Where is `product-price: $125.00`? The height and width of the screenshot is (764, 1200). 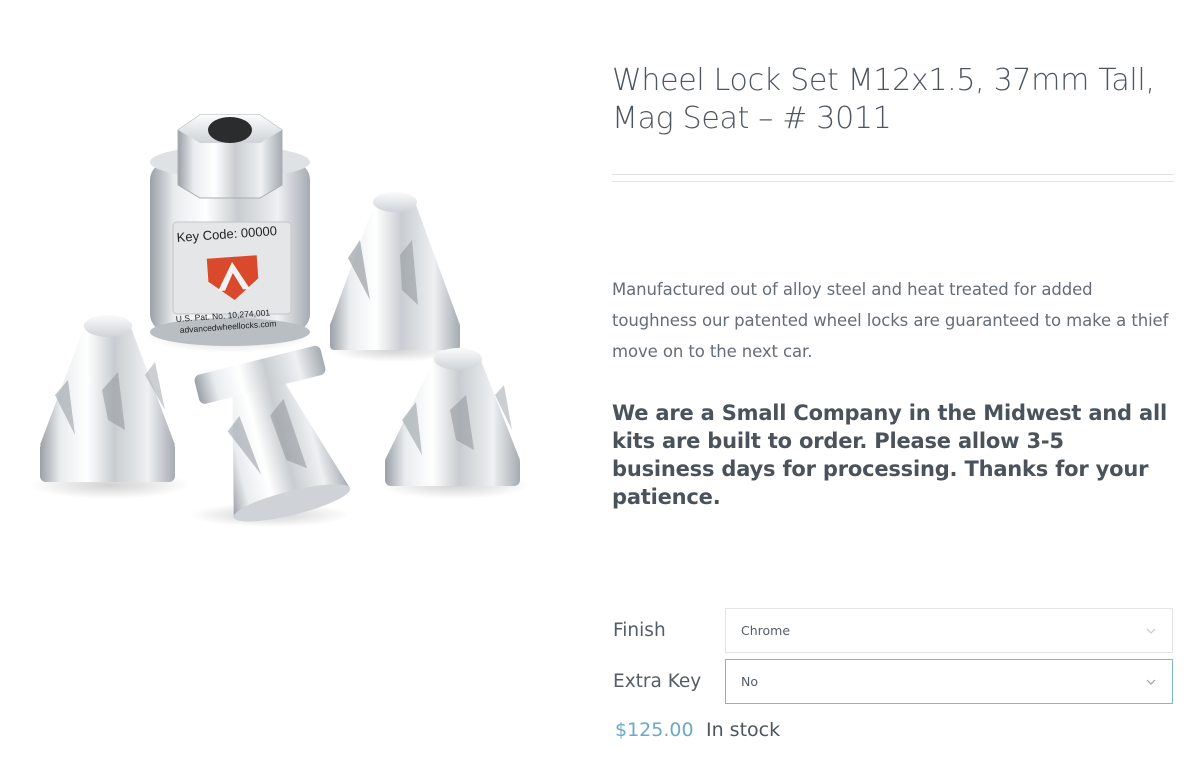
product-price: $125.00 is located at coordinates (654, 730).